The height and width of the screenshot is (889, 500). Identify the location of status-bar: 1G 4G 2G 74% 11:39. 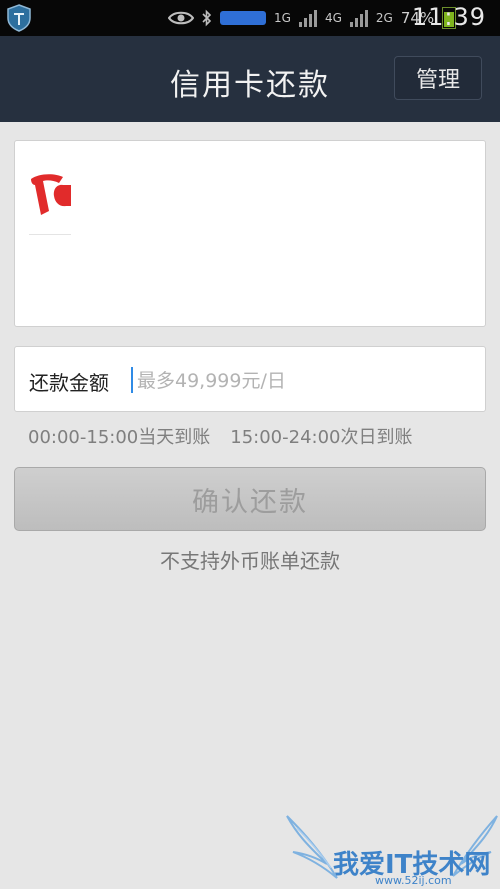
(250, 18).